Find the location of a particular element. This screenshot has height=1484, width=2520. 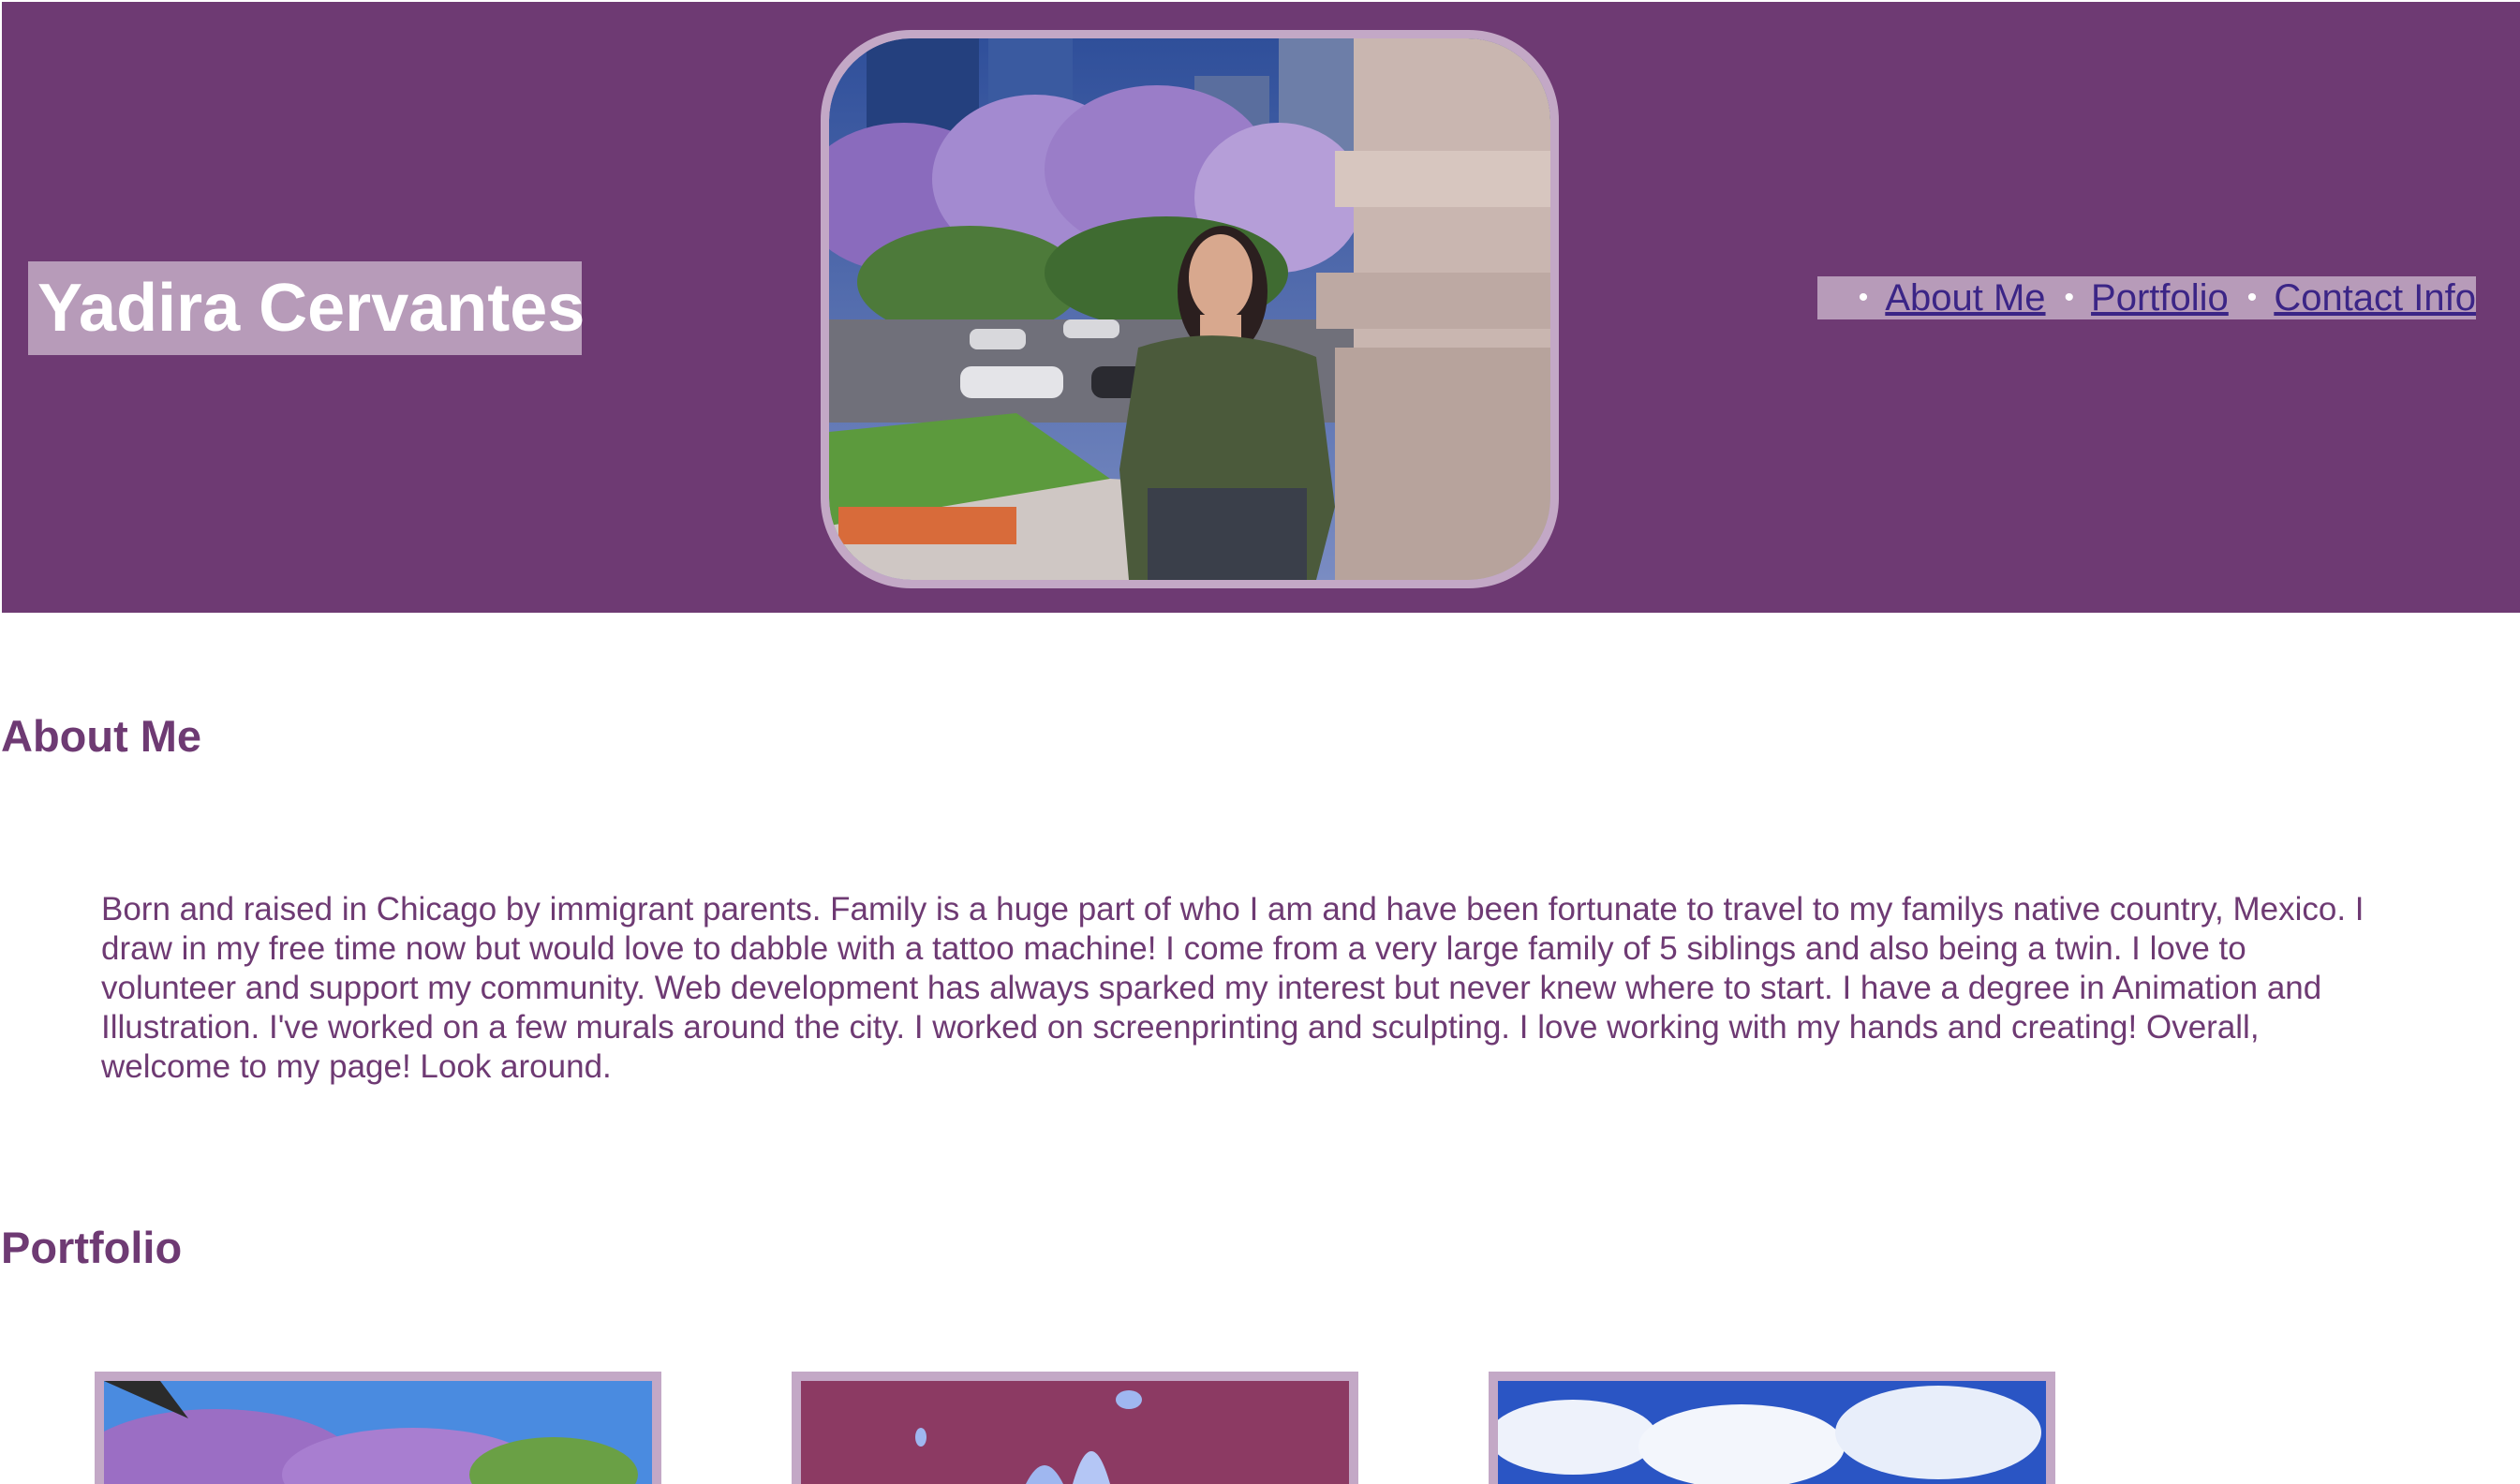

main-nav: • About Me • Portfolio • Contact Info is located at coordinates (2146, 297).